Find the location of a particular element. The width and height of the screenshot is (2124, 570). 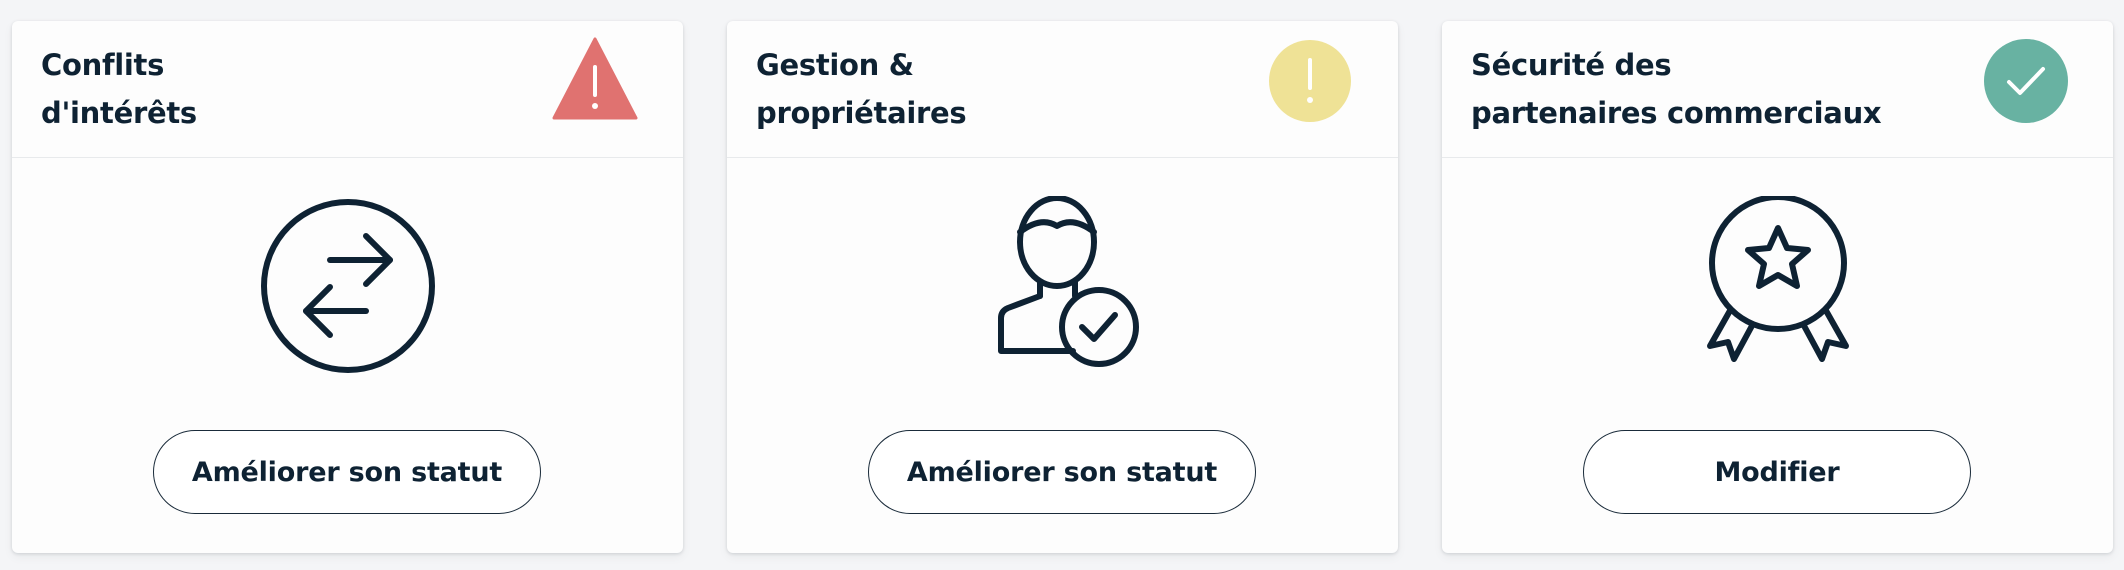

card-title-line: propriétaires is located at coordinates (861, 113).